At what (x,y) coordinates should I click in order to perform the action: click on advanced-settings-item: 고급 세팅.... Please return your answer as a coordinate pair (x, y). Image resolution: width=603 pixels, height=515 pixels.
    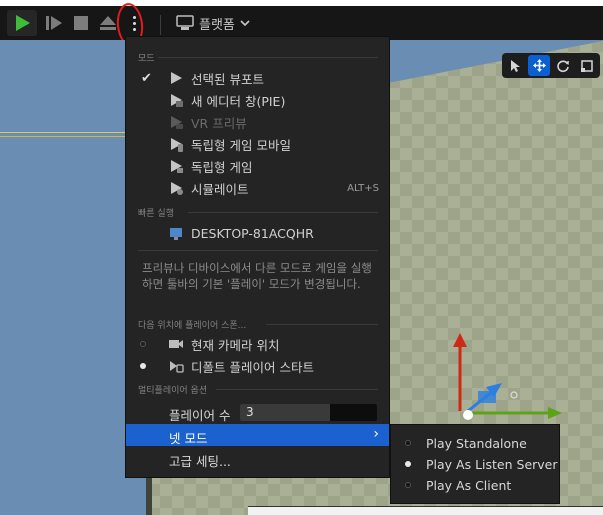
    Looking at the image, I should click on (257, 458).